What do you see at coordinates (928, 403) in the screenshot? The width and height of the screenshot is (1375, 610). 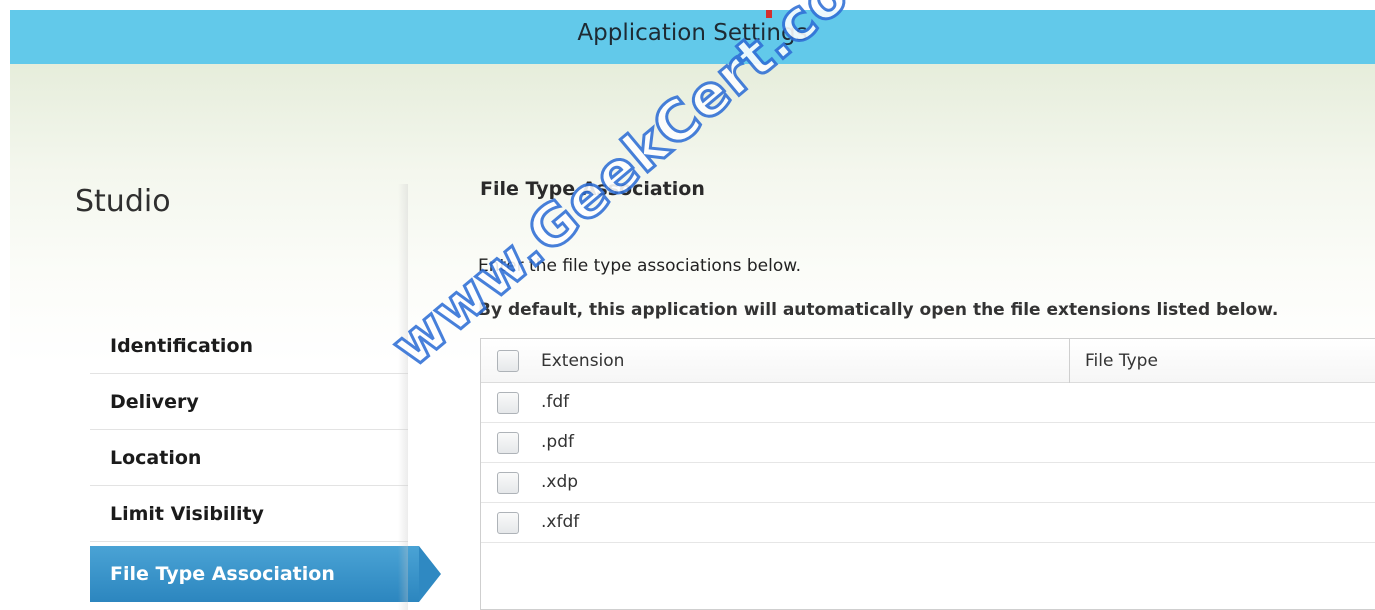 I see `table-row: .fdf` at bounding box center [928, 403].